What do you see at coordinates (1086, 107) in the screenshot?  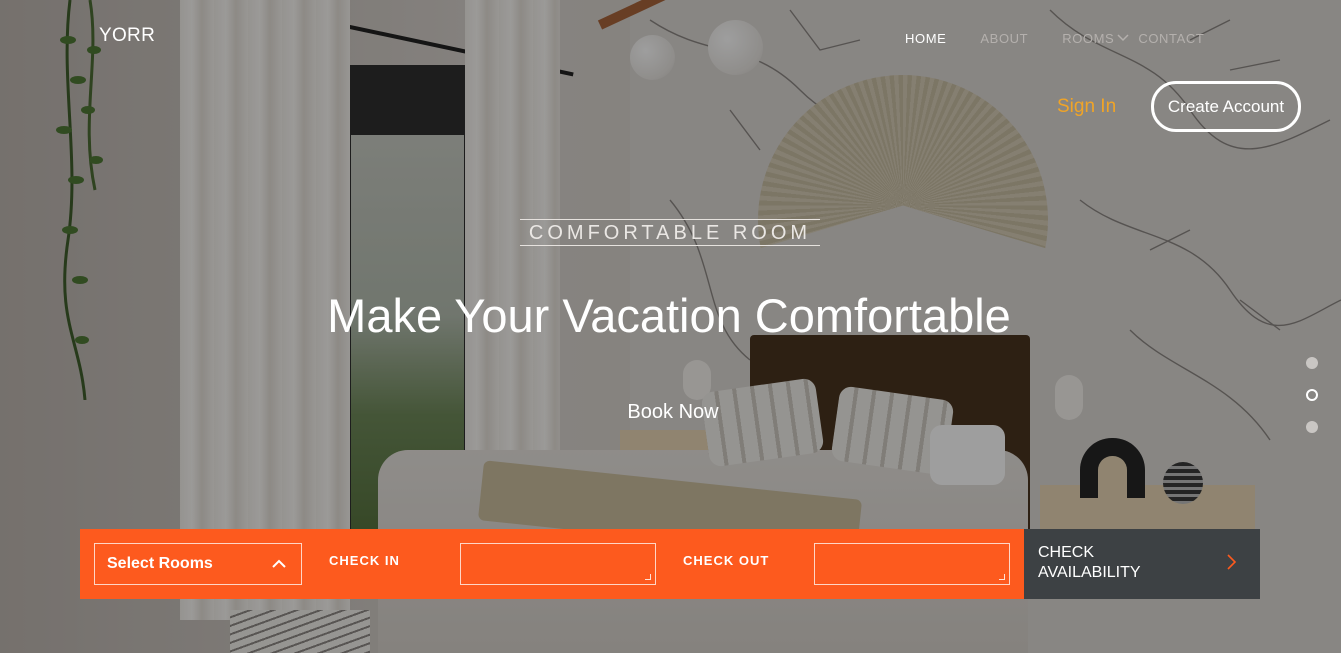 I see `sign-in-link: Sign In` at bounding box center [1086, 107].